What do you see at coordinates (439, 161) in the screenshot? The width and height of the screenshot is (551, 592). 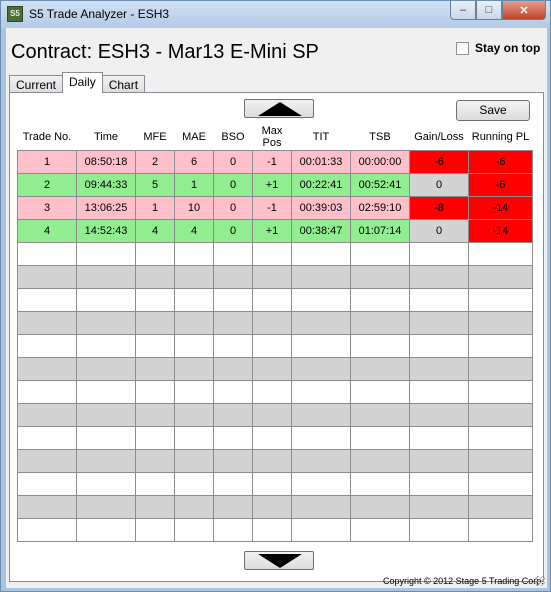 I see `table-cell: -6` at bounding box center [439, 161].